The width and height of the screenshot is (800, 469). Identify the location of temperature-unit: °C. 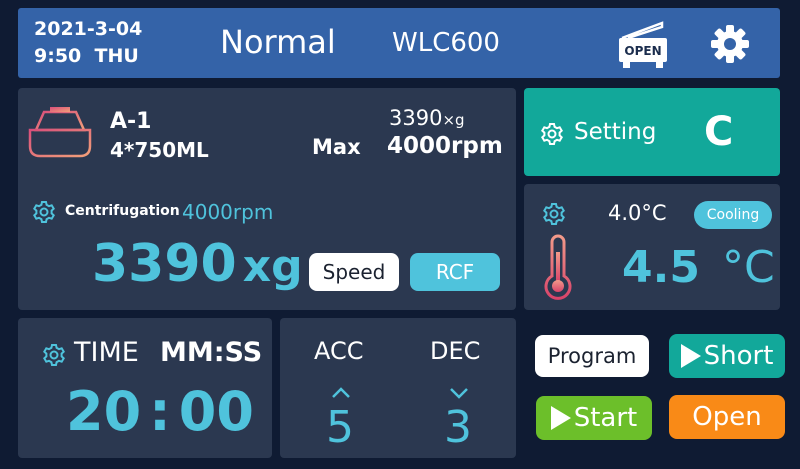
(748, 267).